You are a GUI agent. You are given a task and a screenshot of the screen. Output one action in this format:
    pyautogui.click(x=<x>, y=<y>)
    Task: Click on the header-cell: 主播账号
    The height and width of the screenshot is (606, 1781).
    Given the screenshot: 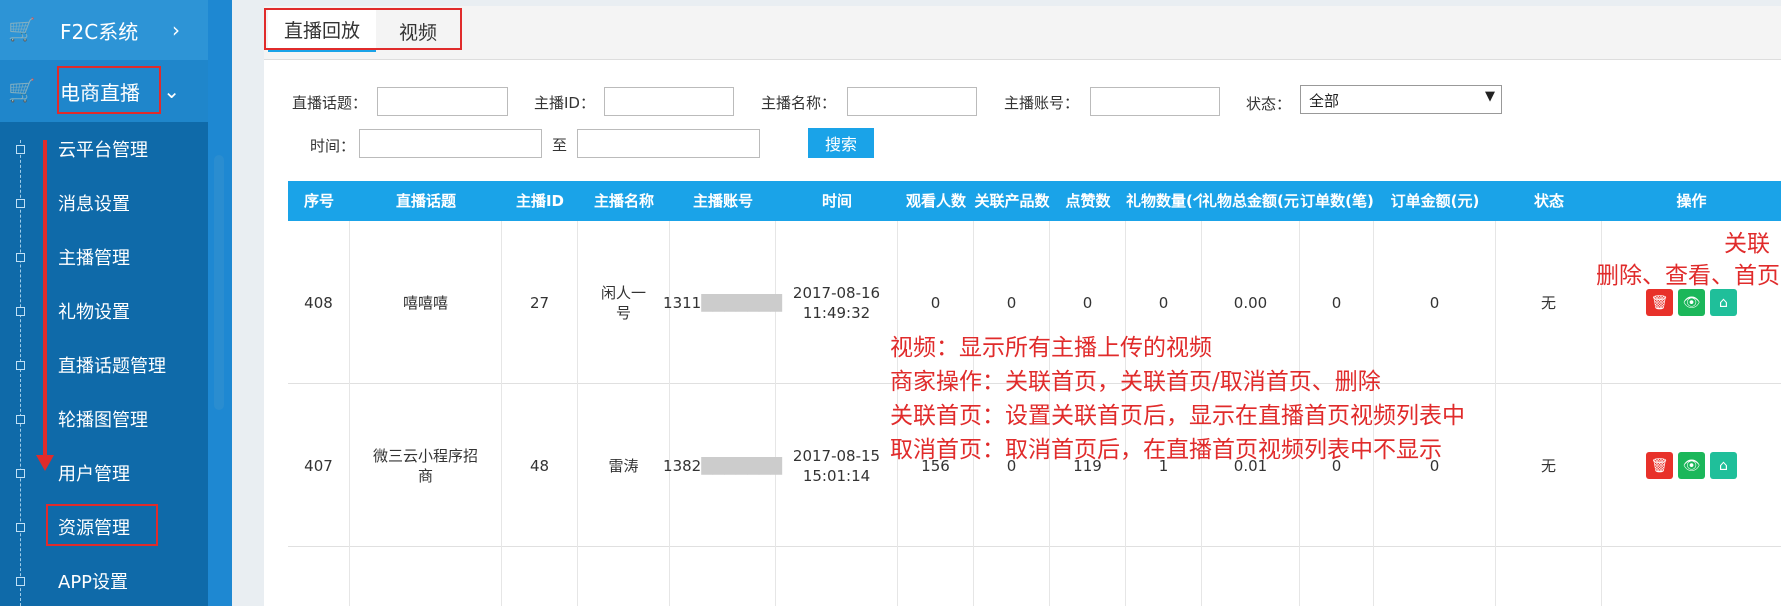 What is the action you would take?
    pyautogui.click(x=722, y=201)
    